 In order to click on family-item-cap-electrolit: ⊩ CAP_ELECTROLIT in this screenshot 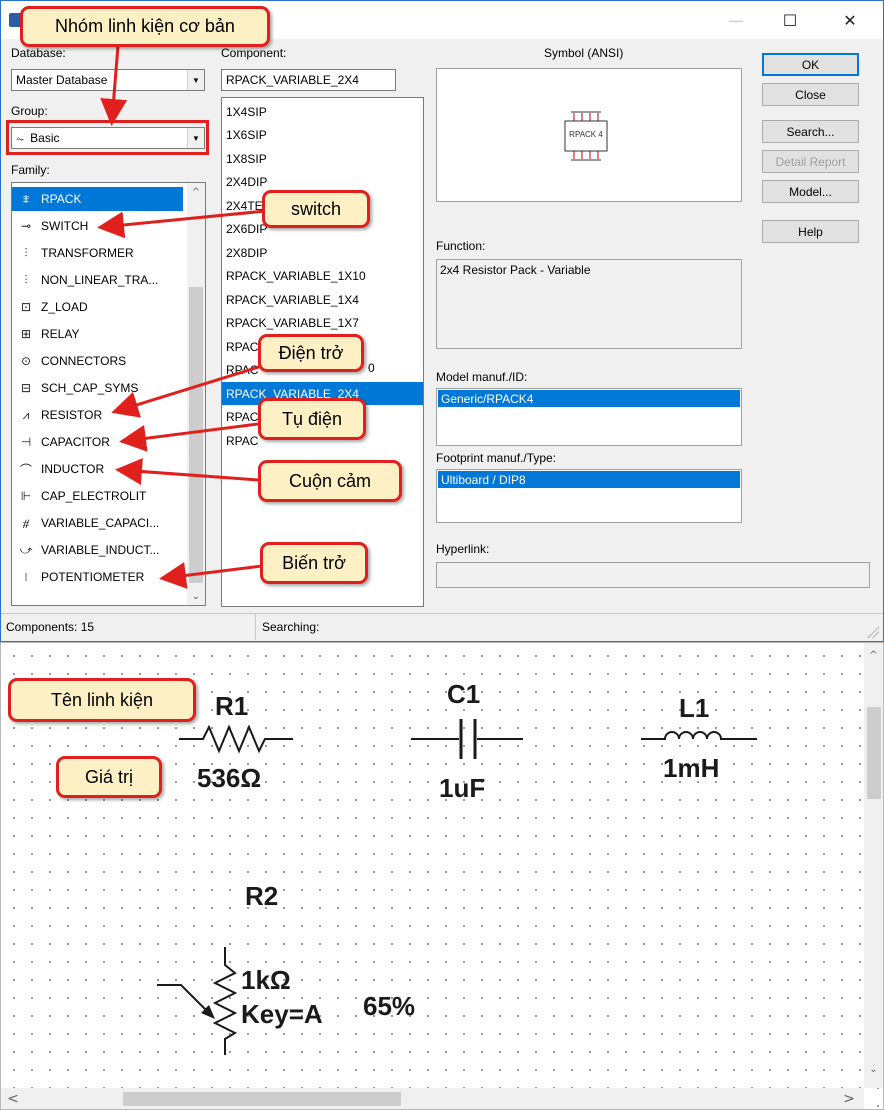, I will do `click(97, 496)`.